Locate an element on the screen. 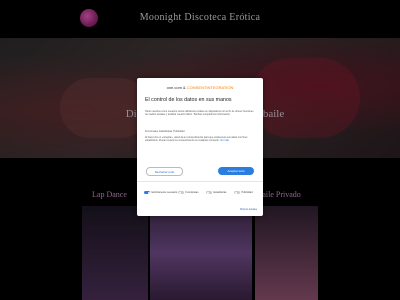  toggle-label: Publicidad is located at coordinates (247, 192).